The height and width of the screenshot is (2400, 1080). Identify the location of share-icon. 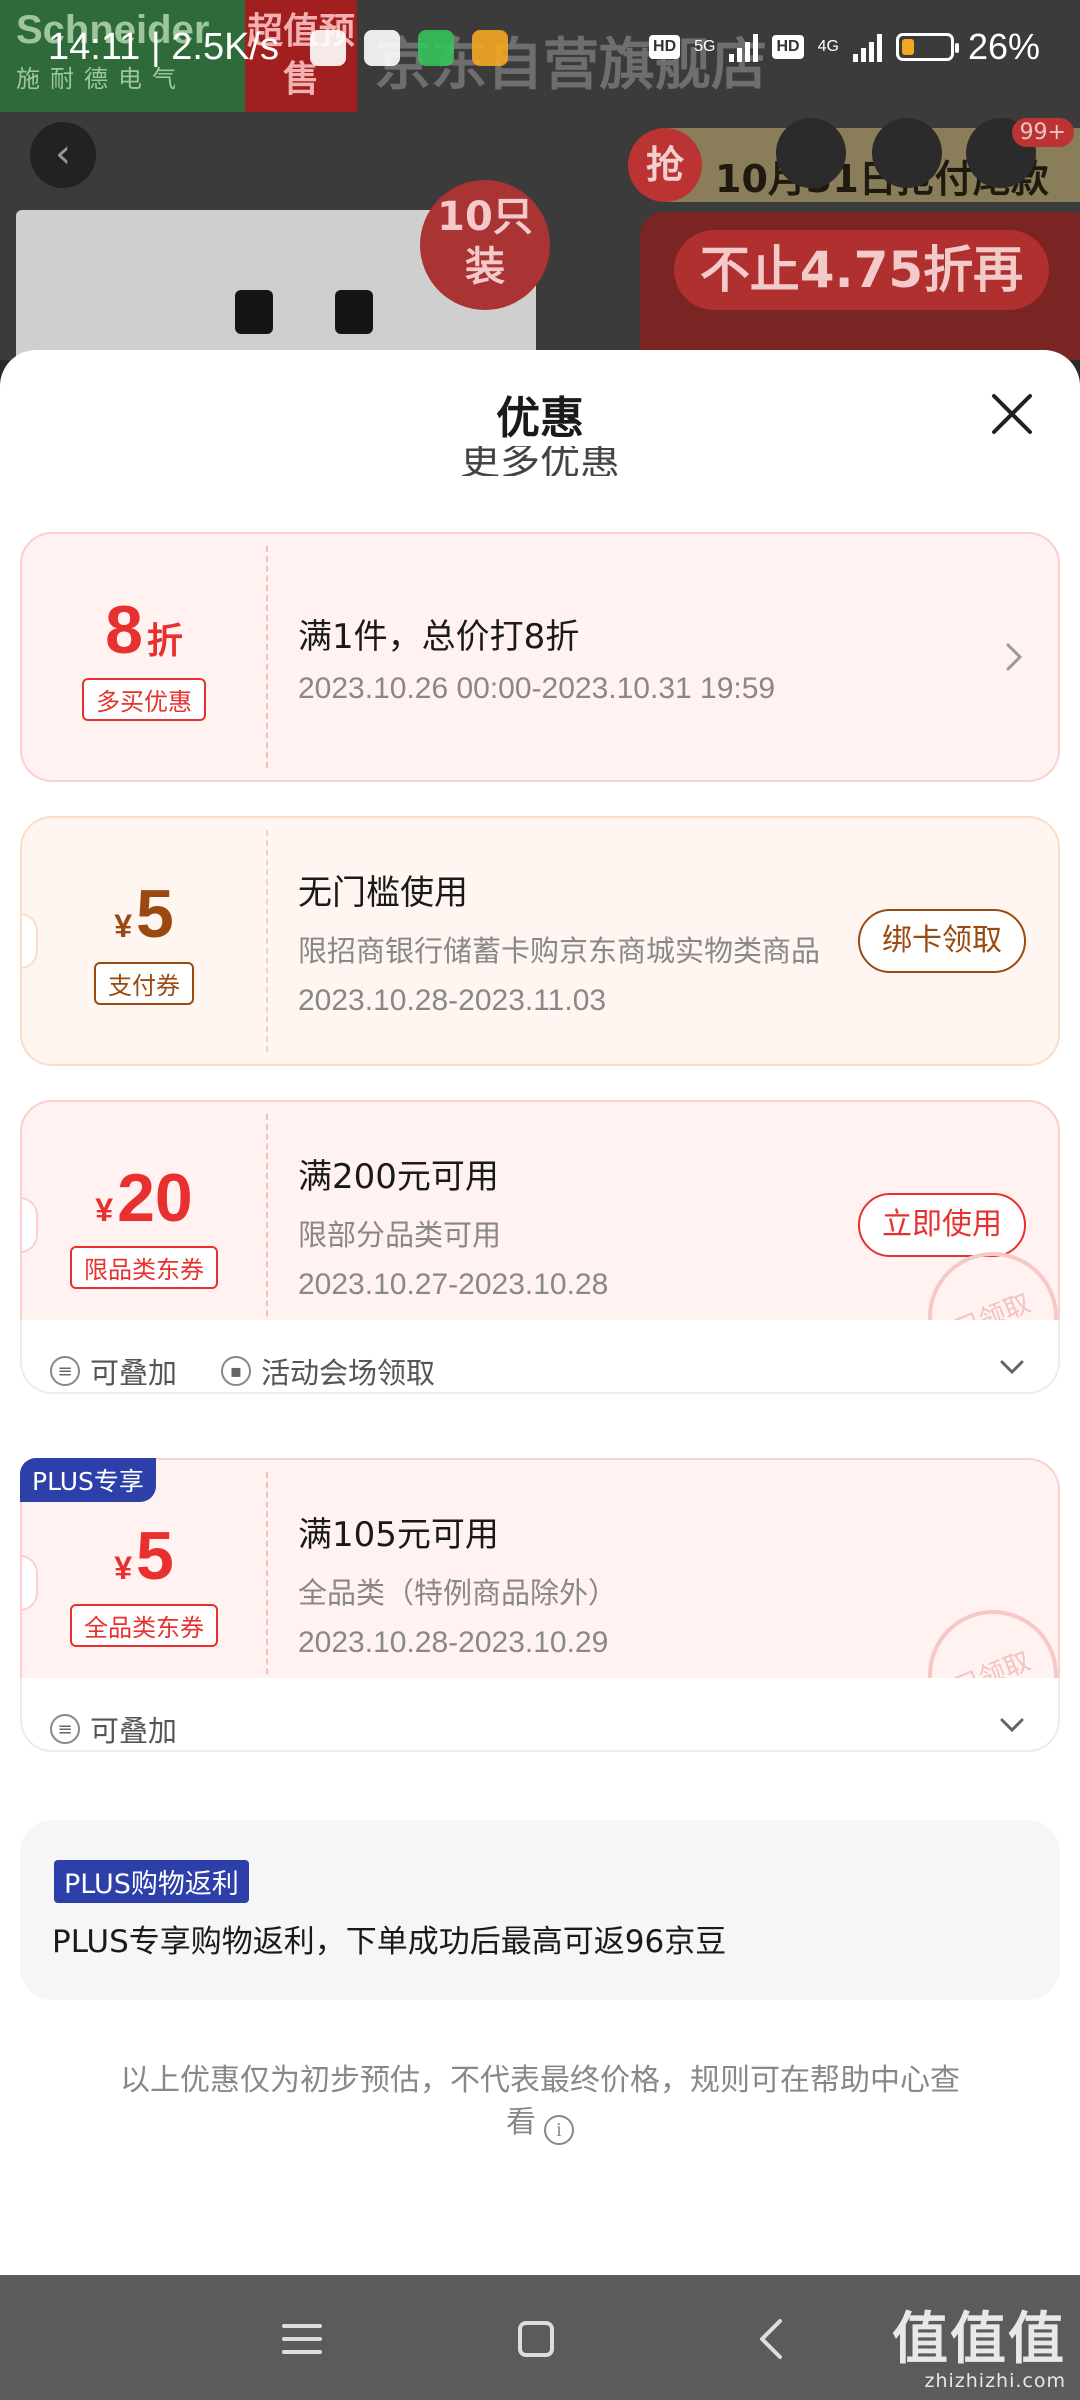
(907, 153).